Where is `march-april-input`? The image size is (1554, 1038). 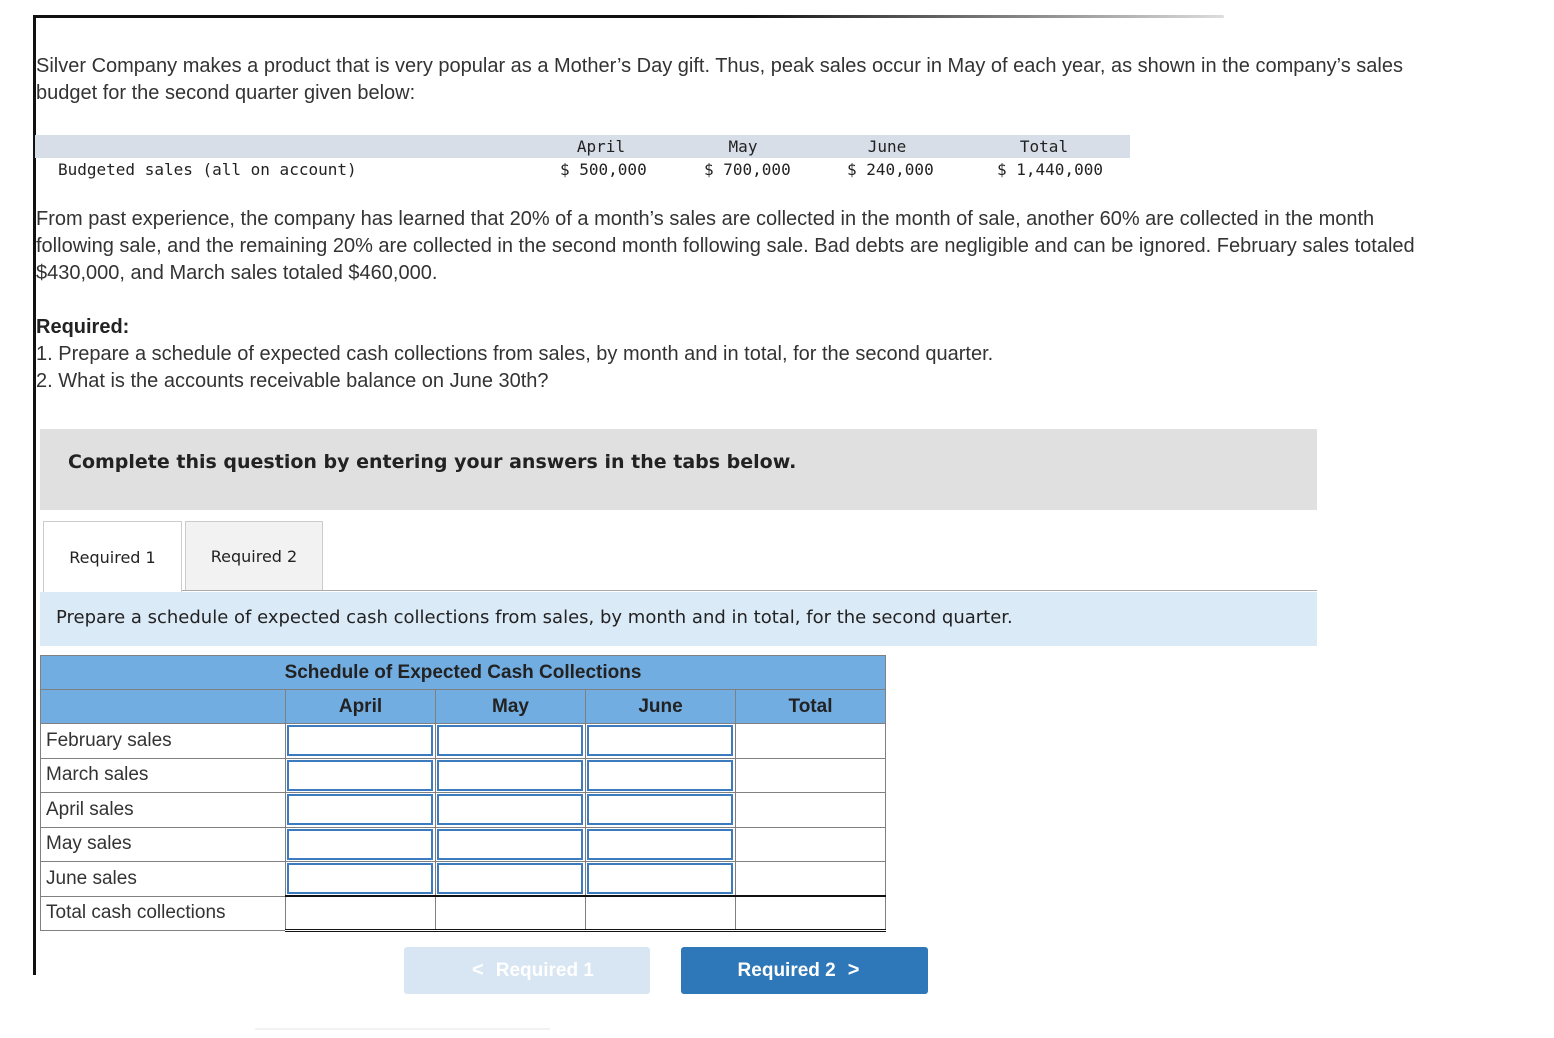 march-april-input is located at coordinates (360, 775).